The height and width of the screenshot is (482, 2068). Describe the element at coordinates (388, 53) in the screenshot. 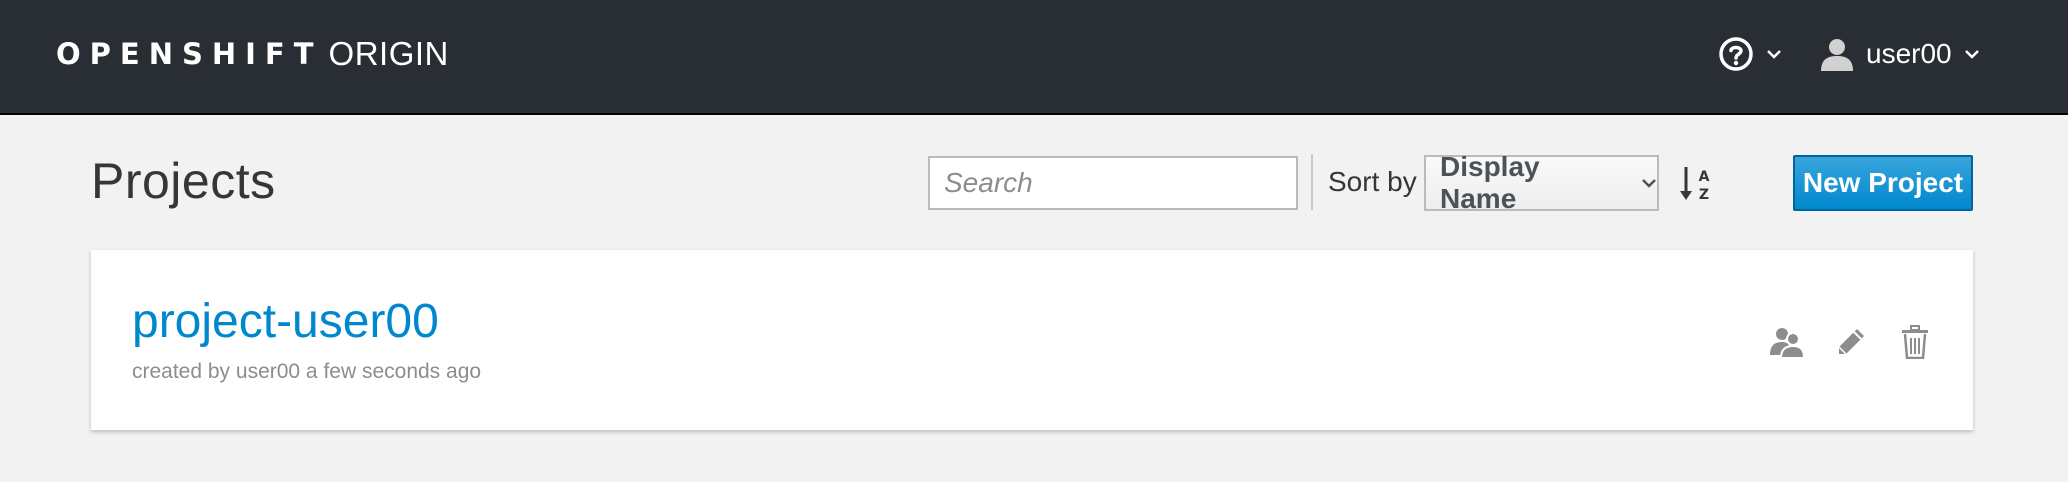

I see `brand-origin: ORIGIN` at that location.